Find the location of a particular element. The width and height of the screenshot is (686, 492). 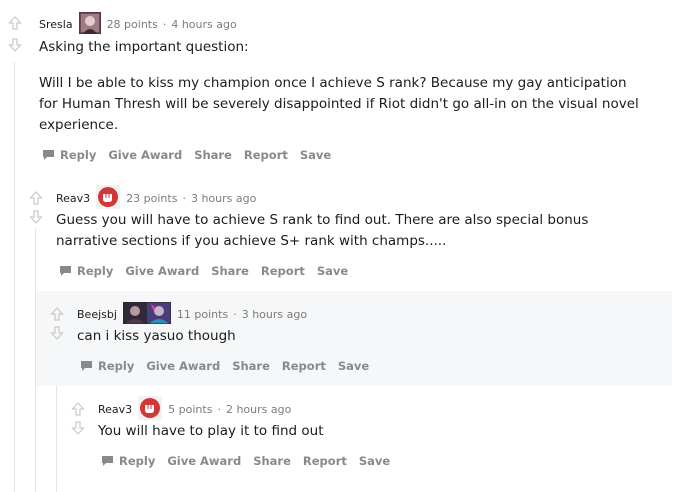

comment-paragraph: can i kiss yasuo though is located at coordinates (156, 336).